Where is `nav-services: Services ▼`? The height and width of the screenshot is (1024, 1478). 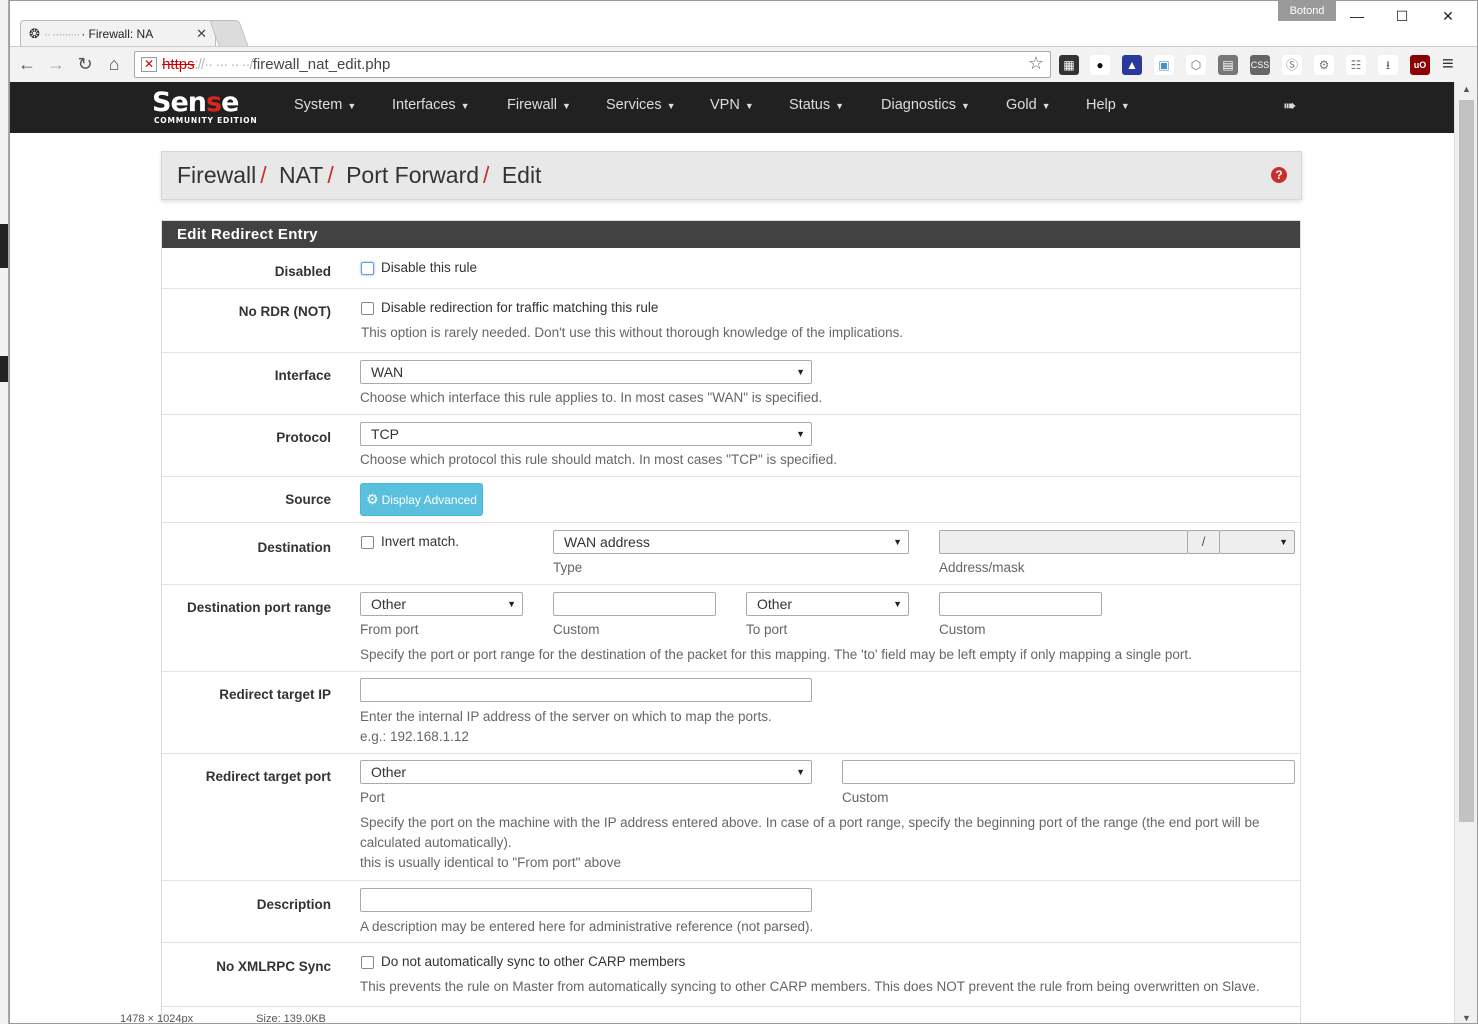 nav-services: Services ▼ is located at coordinates (641, 107).